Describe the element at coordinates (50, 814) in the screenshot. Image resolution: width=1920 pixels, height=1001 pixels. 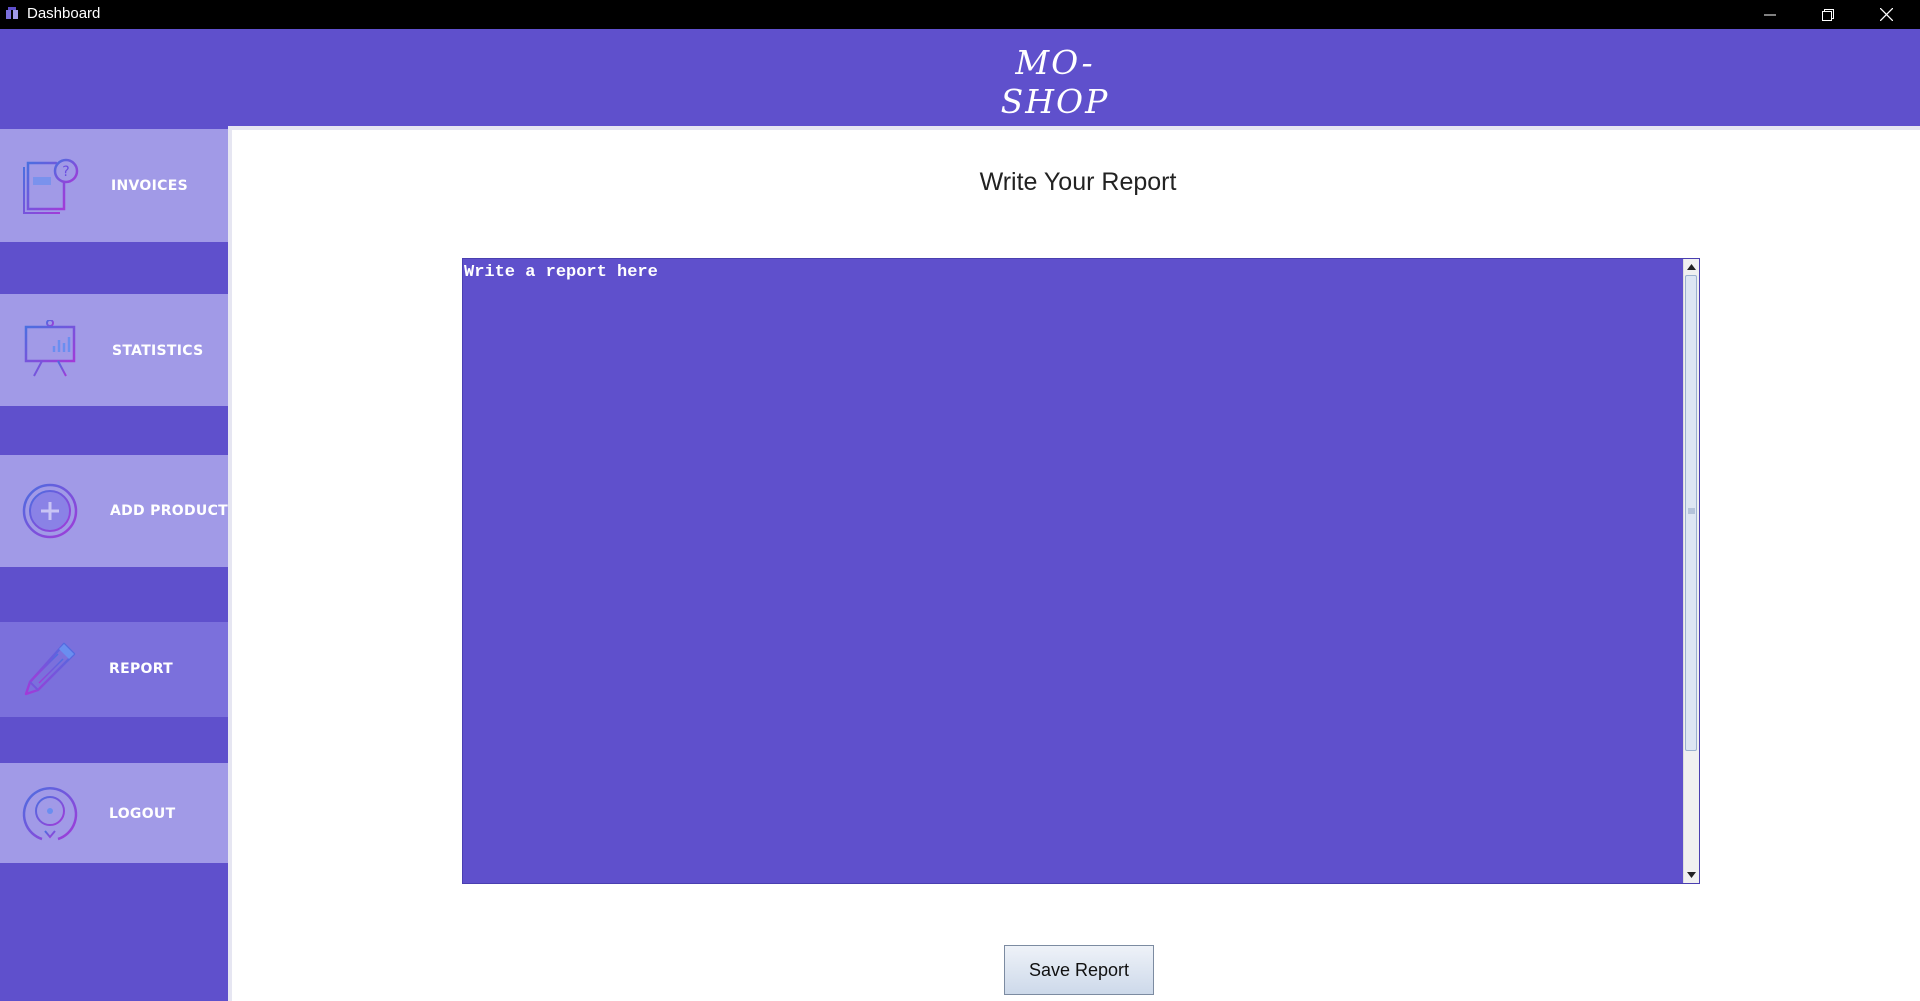
I see `logout-icon` at that location.